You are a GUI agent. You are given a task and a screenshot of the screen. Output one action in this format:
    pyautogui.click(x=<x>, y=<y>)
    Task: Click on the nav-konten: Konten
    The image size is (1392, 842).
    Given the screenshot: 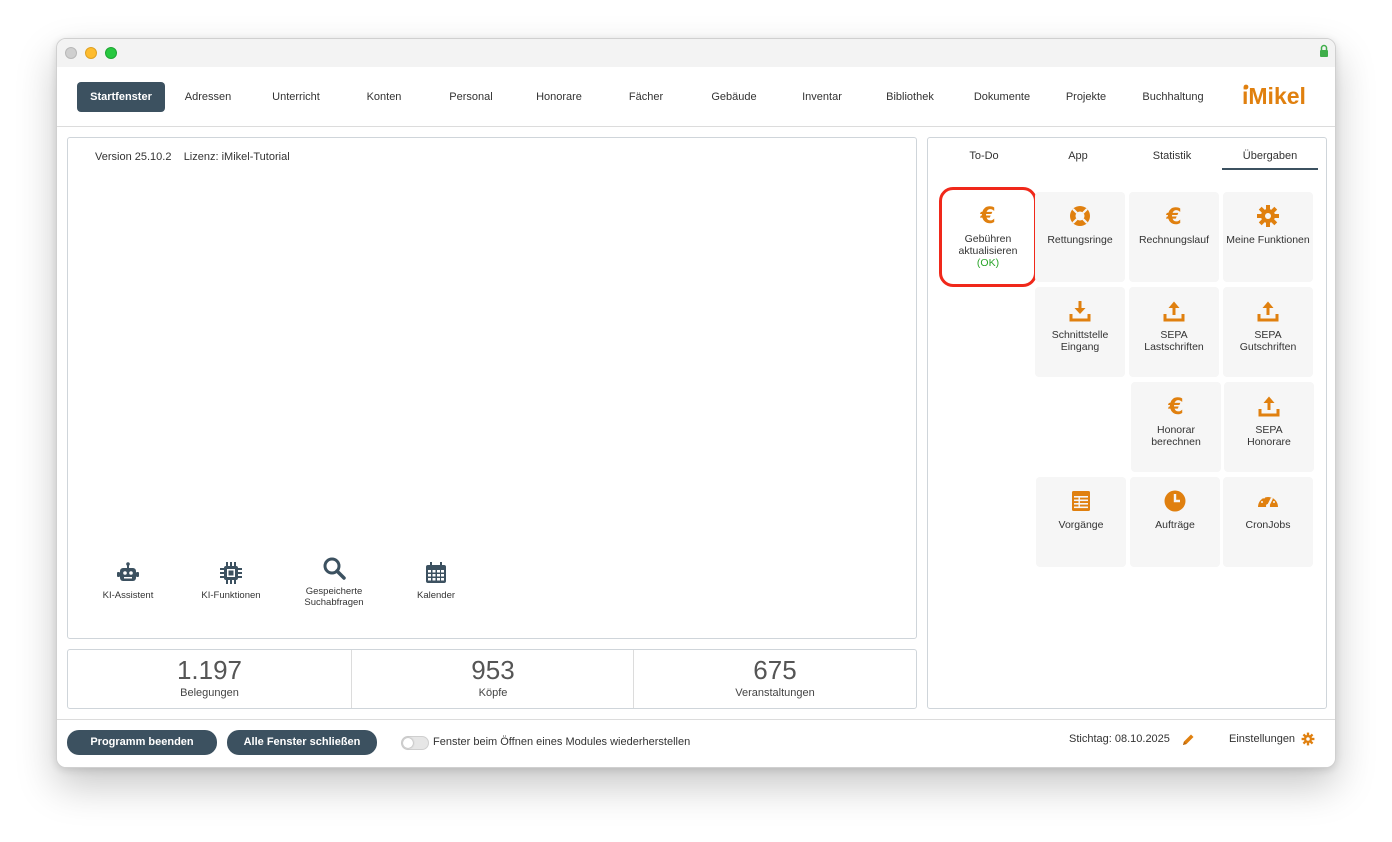 What is the action you would take?
    pyautogui.click(x=384, y=97)
    